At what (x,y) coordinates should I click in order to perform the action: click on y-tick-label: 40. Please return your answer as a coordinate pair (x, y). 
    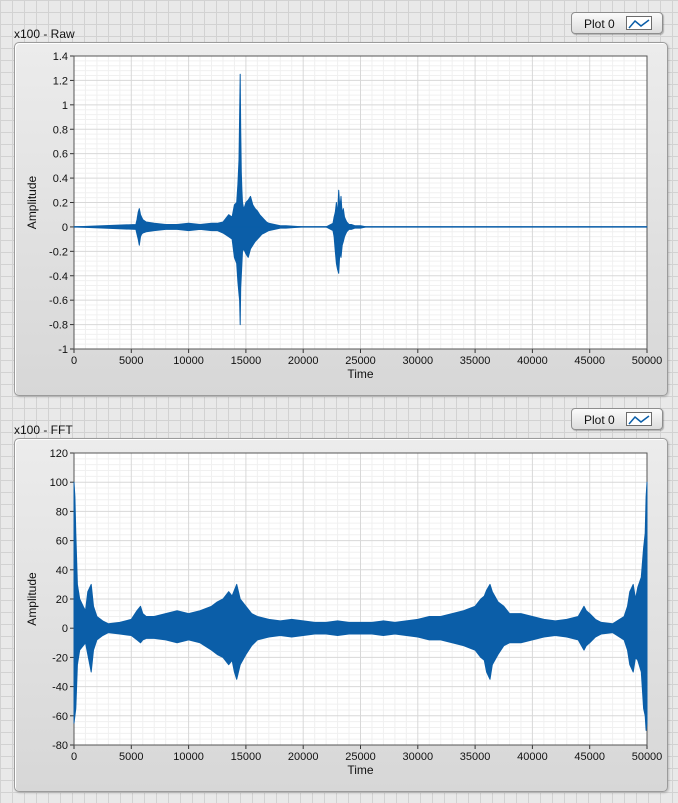
    Looking at the image, I should click on (62, 571).